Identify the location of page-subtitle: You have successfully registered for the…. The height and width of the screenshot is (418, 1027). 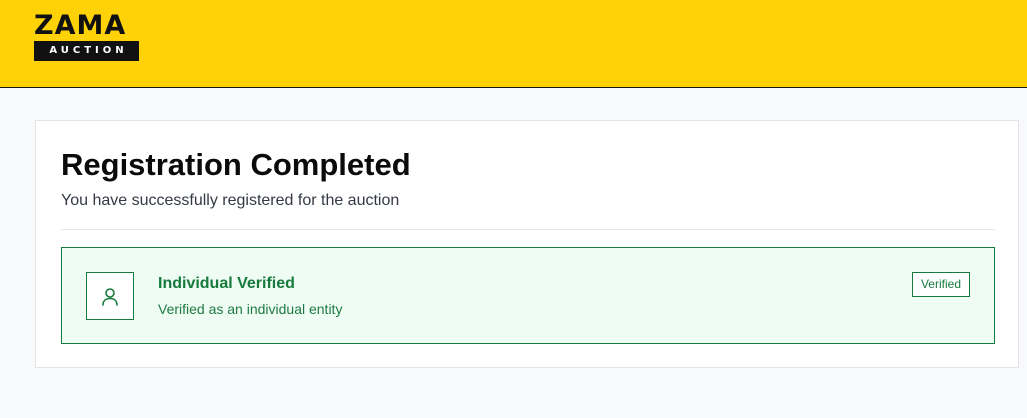
(230, 200).